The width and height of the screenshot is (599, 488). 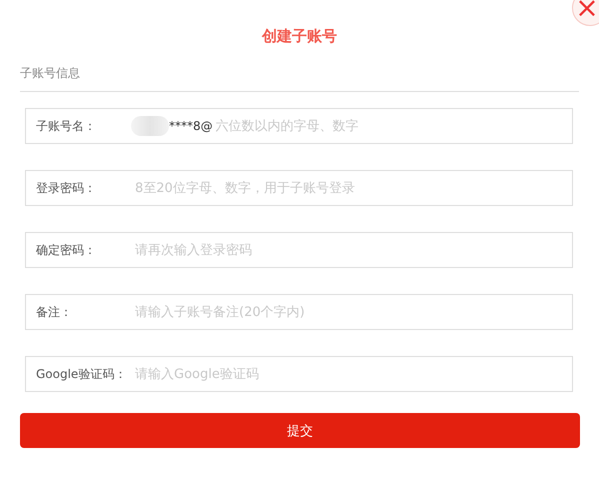 What do you see at coordinates (300, 430) in the screenshot?
I see `submit-button: 提交` at bounding box center [300, 430].